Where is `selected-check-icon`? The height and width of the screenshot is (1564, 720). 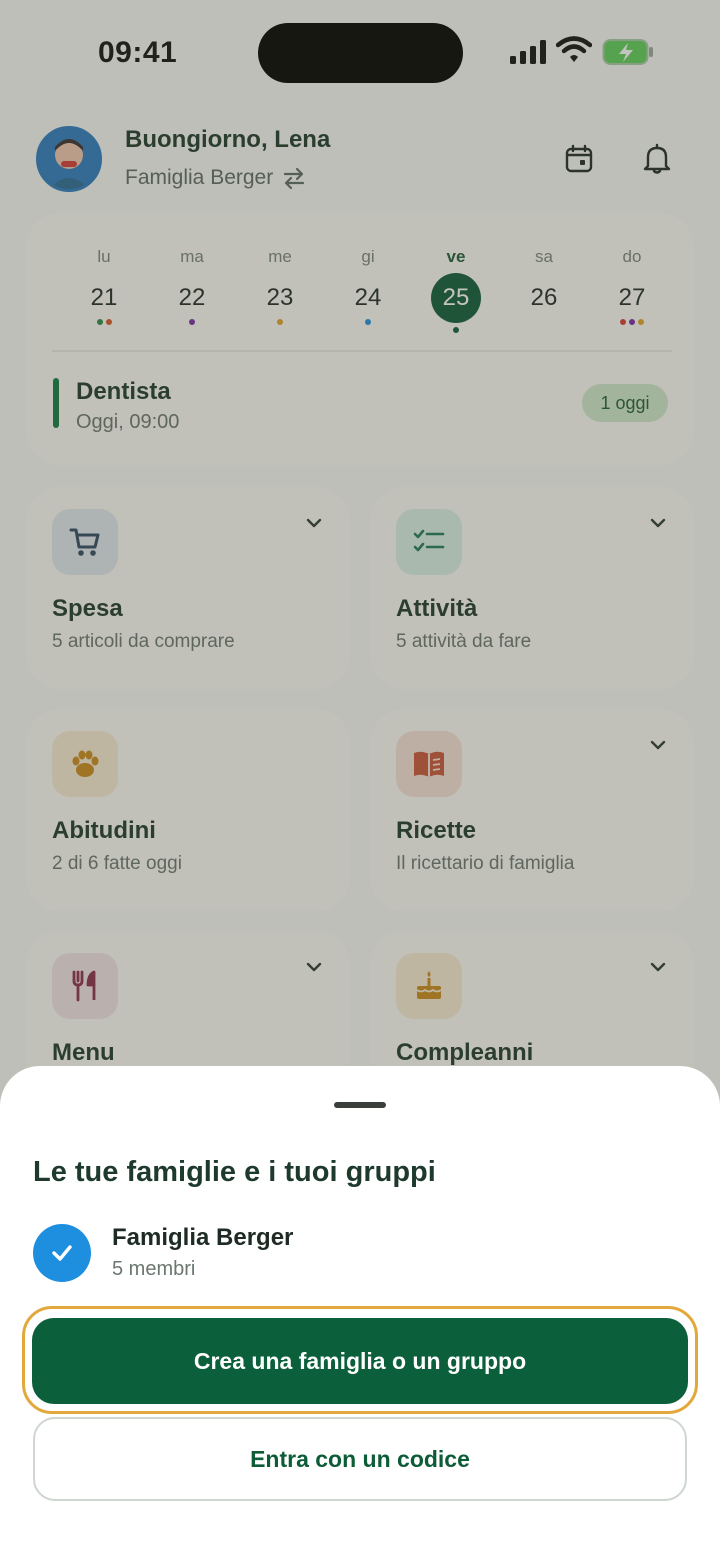 selected-check-icon is located at coordinates (62, 1253).